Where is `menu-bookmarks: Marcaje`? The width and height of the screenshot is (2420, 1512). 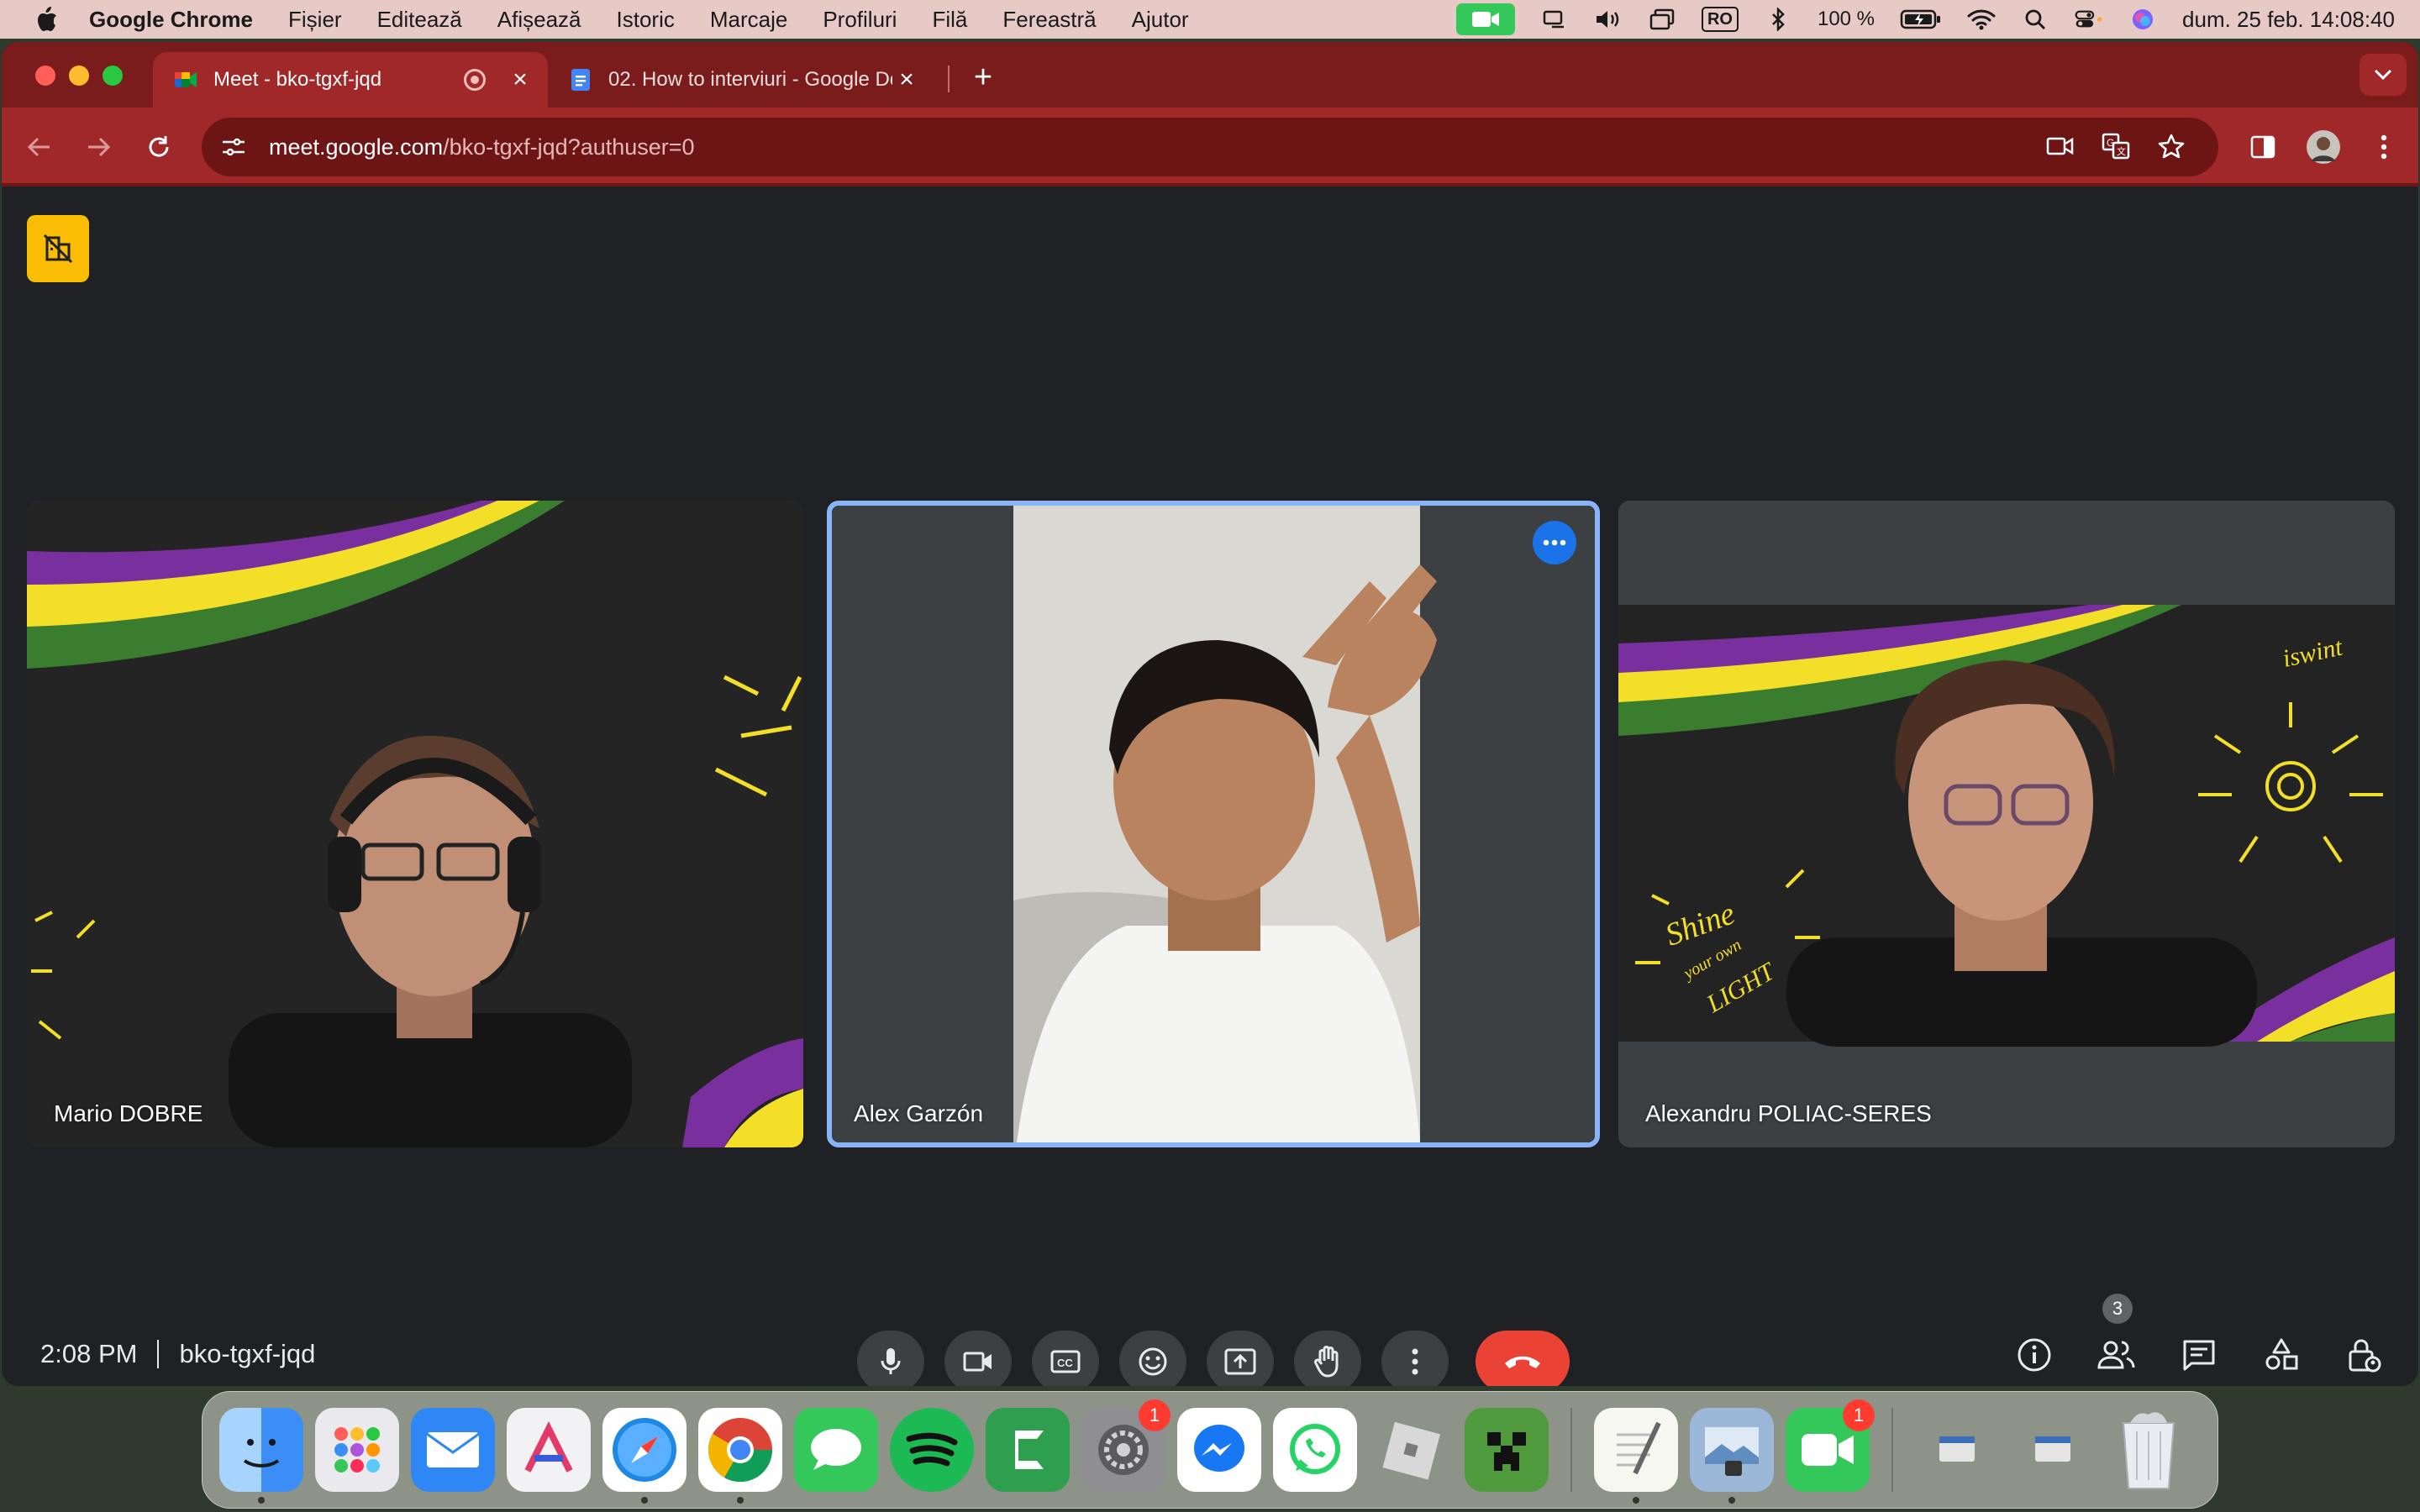
menu-bookmarks: Marcaje is located at coordinates (749, 20).